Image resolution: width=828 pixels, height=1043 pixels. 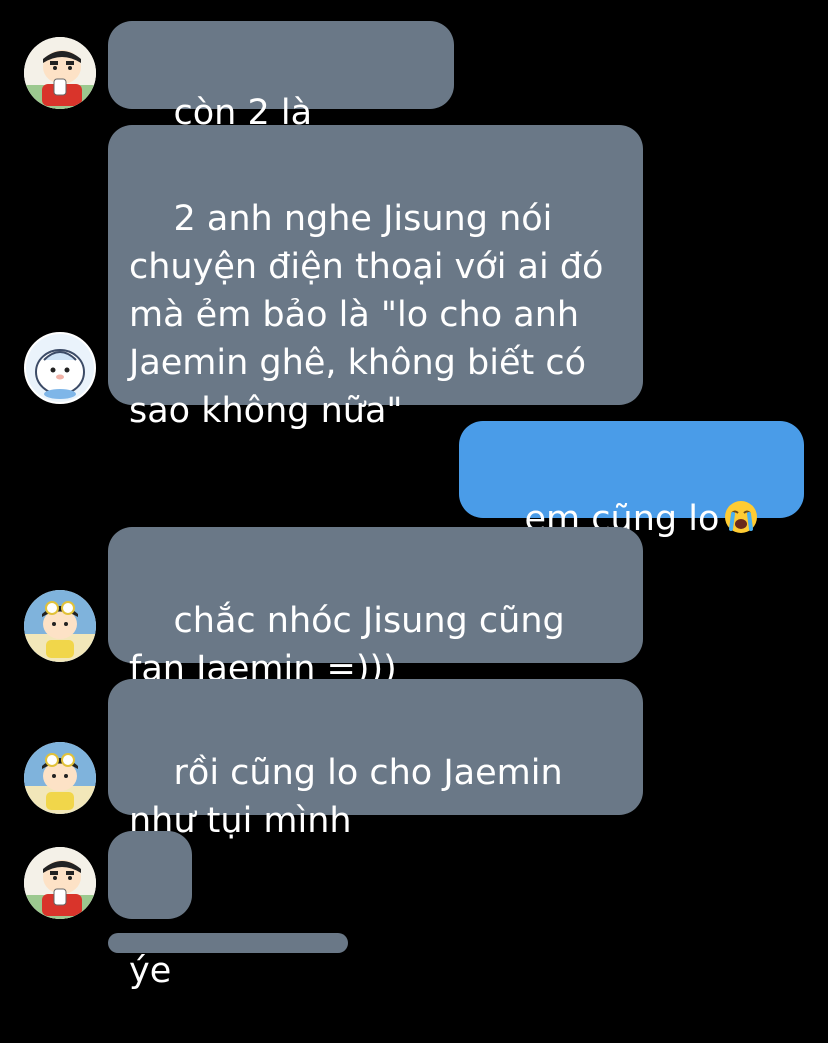 What do you see at coordinates (150, 971) in the screenshot?
I see `message-text: ýe` at bounding box center [150, 971].